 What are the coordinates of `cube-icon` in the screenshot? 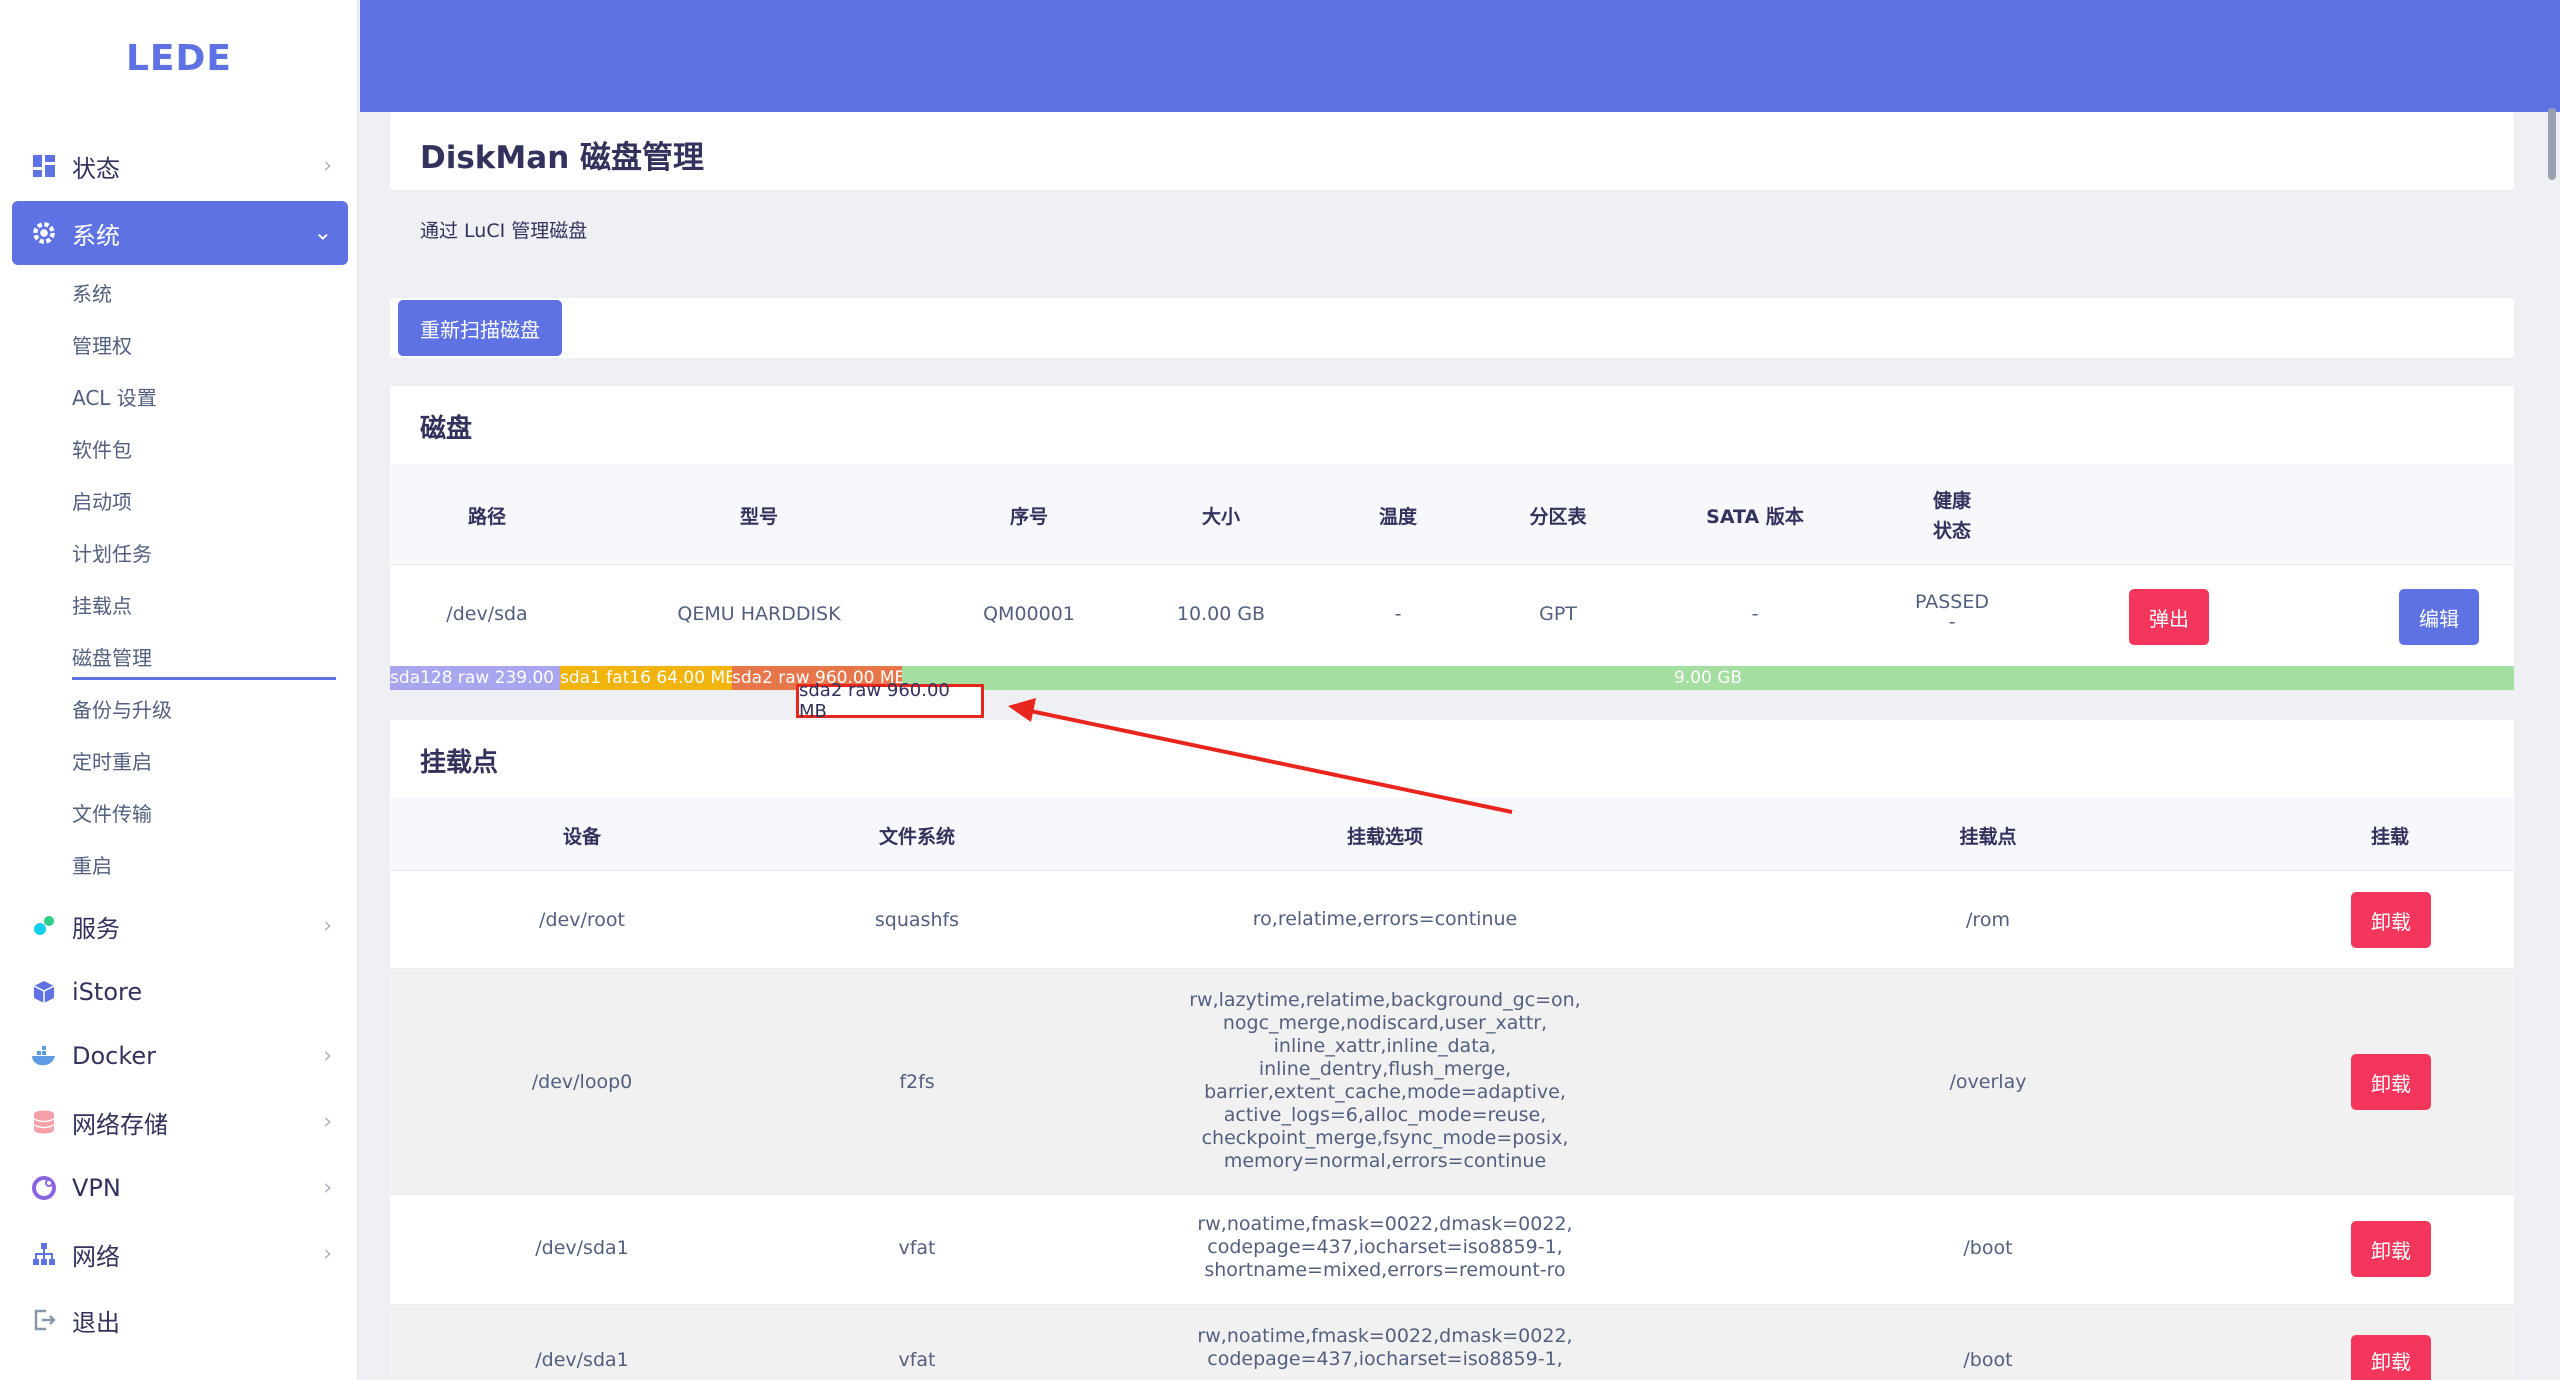 It's located at (44, 992).